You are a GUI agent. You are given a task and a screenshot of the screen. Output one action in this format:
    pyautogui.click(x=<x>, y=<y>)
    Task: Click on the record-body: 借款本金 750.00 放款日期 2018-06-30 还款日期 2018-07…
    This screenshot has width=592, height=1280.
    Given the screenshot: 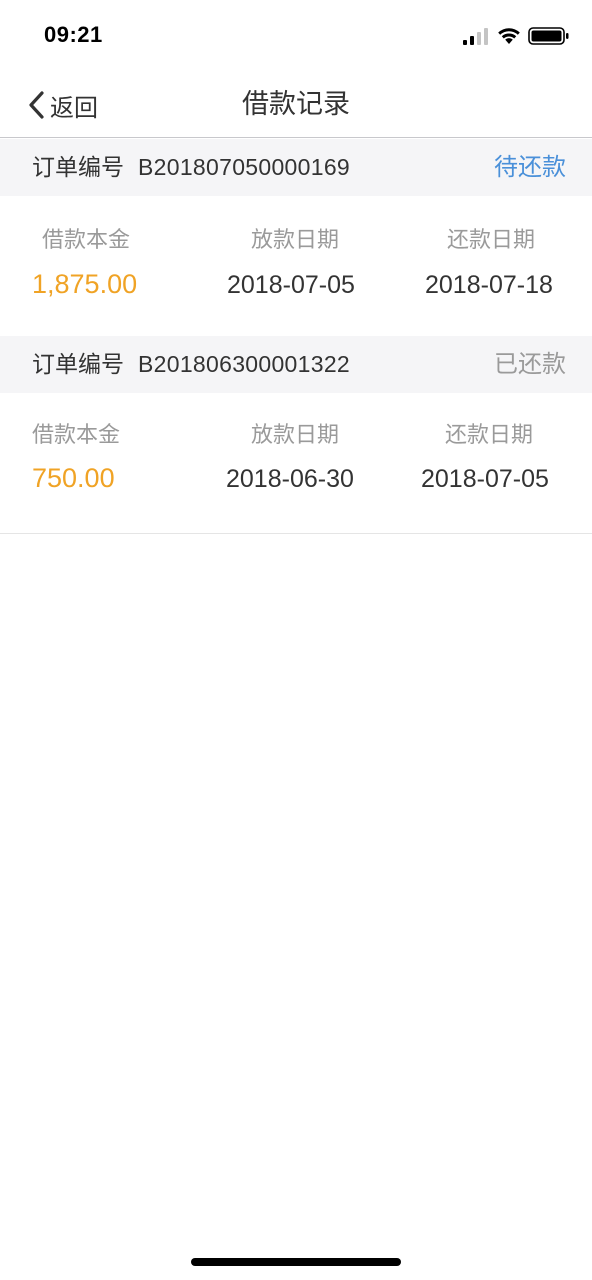 What is the action you would take?
    pyautogui.click(x=296, y=463)
    